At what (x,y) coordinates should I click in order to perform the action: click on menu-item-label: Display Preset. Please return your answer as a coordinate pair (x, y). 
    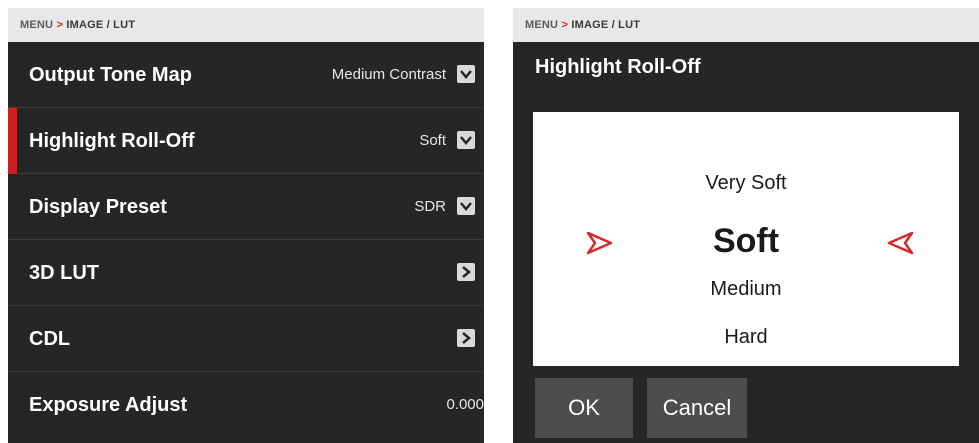
    Looking at the image, I should click on (98, 207).